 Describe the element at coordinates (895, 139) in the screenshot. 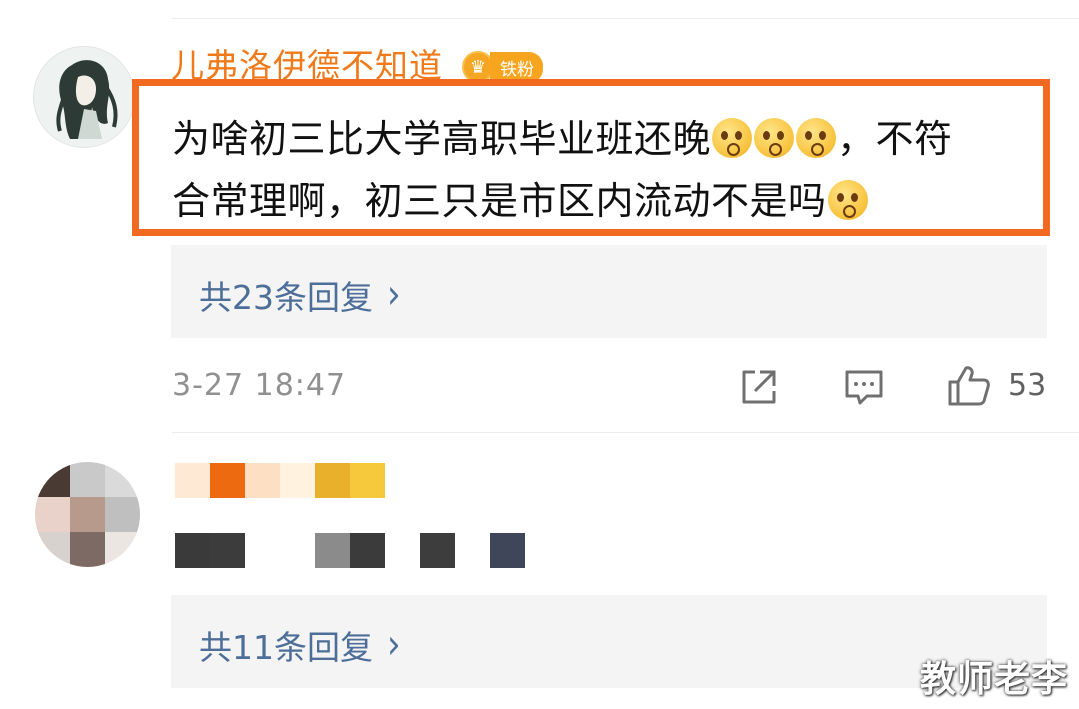

I see `comment-text-line1-tail: ，不符` at that location.